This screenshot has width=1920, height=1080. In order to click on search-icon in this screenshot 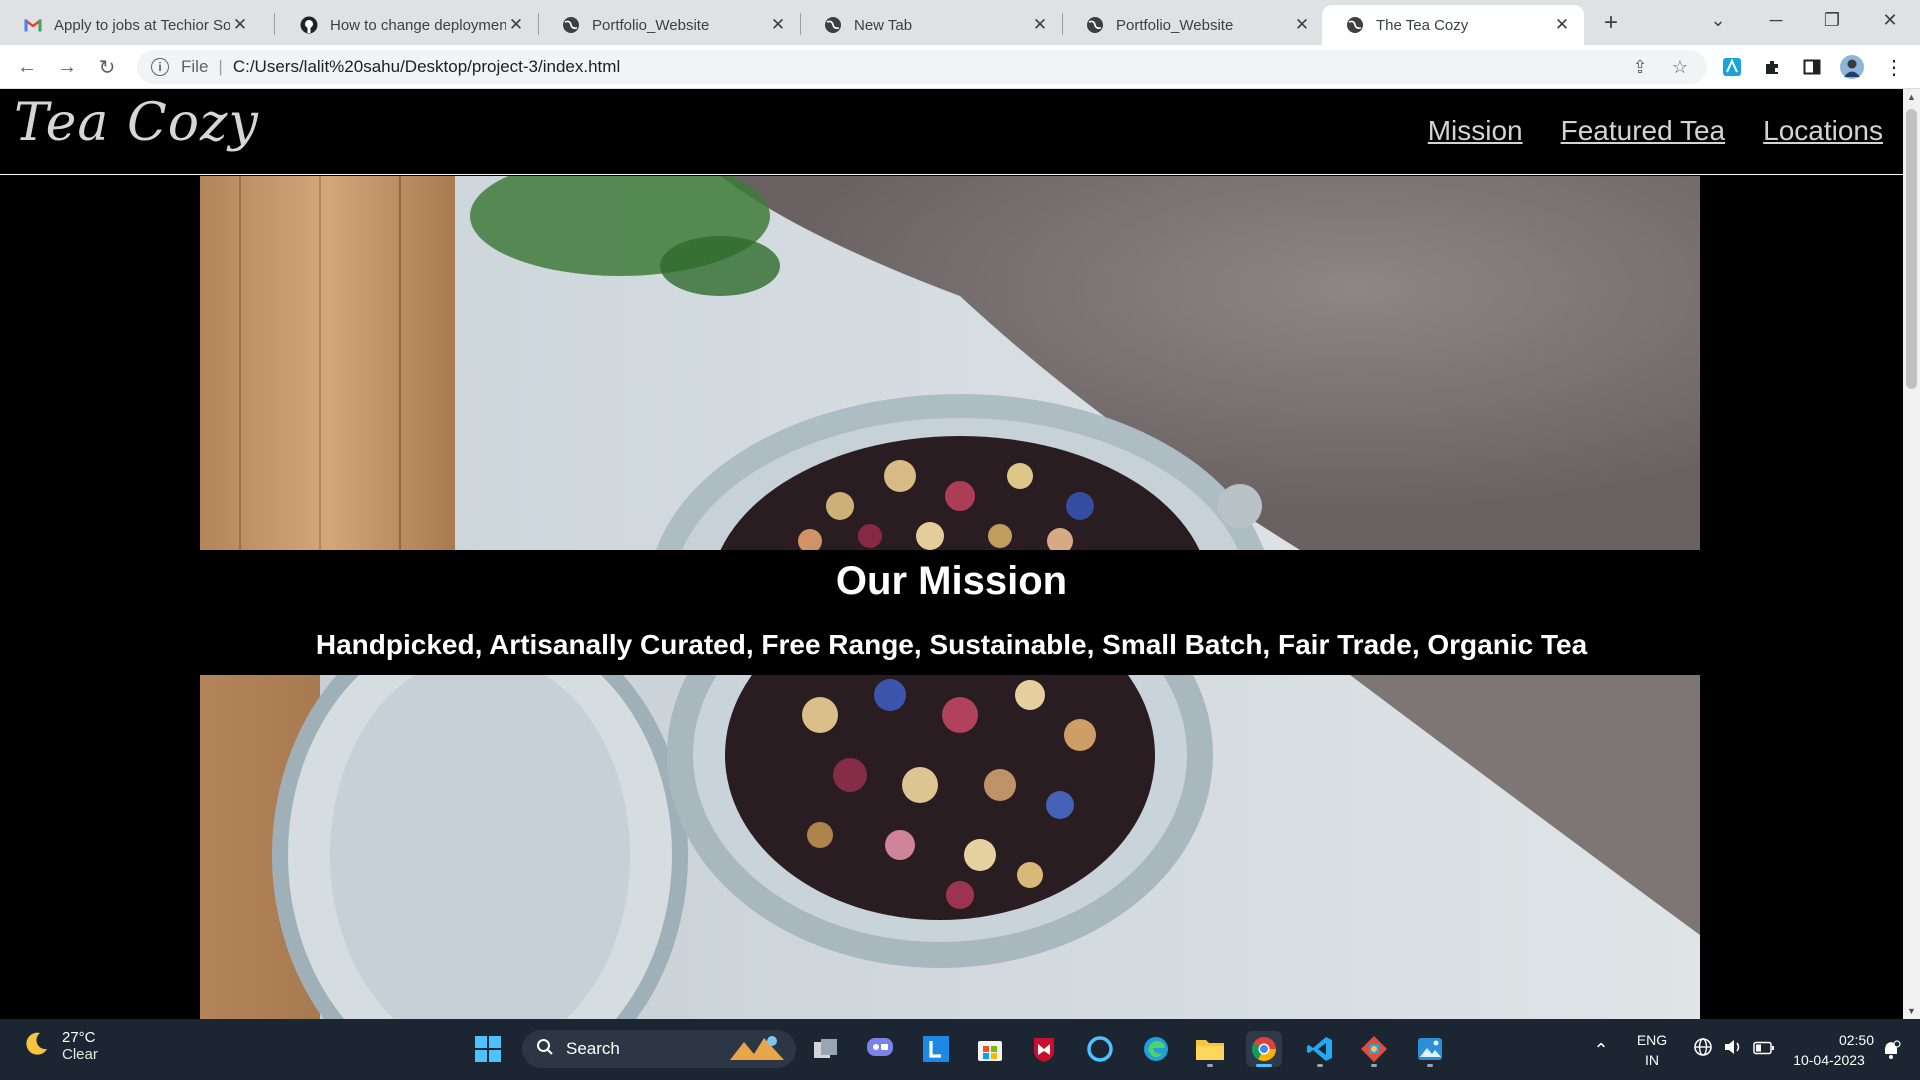, I will do `click(545, 1049)`.